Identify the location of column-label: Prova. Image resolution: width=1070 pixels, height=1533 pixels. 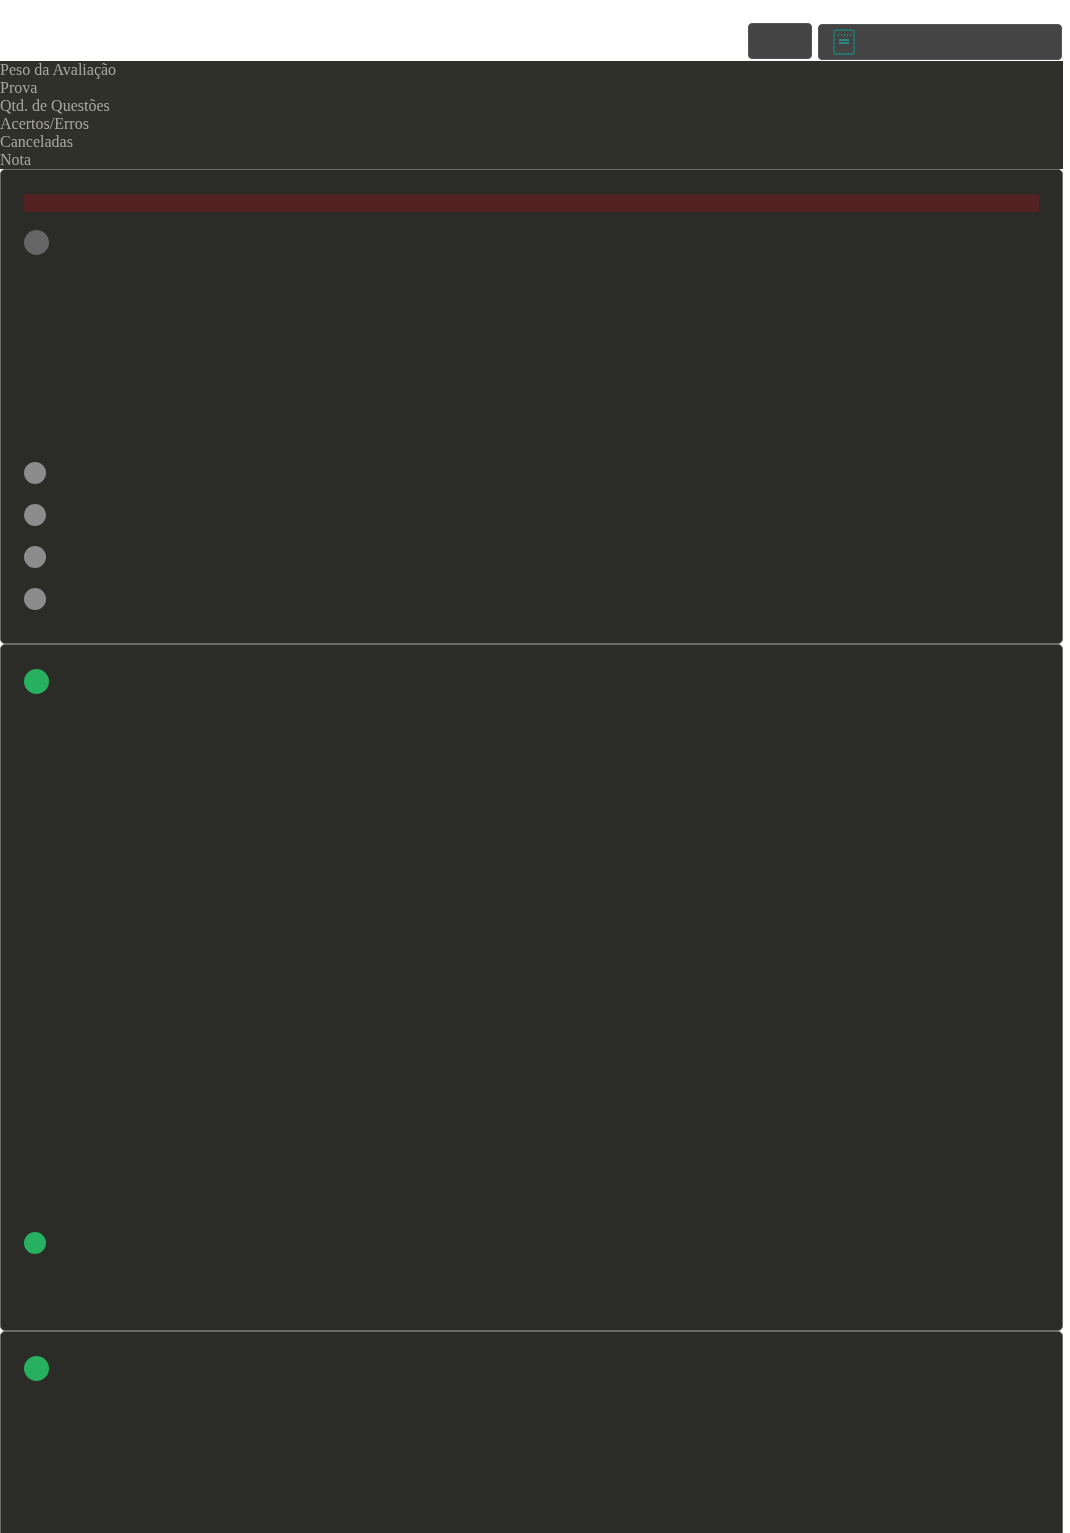
(19, 88).